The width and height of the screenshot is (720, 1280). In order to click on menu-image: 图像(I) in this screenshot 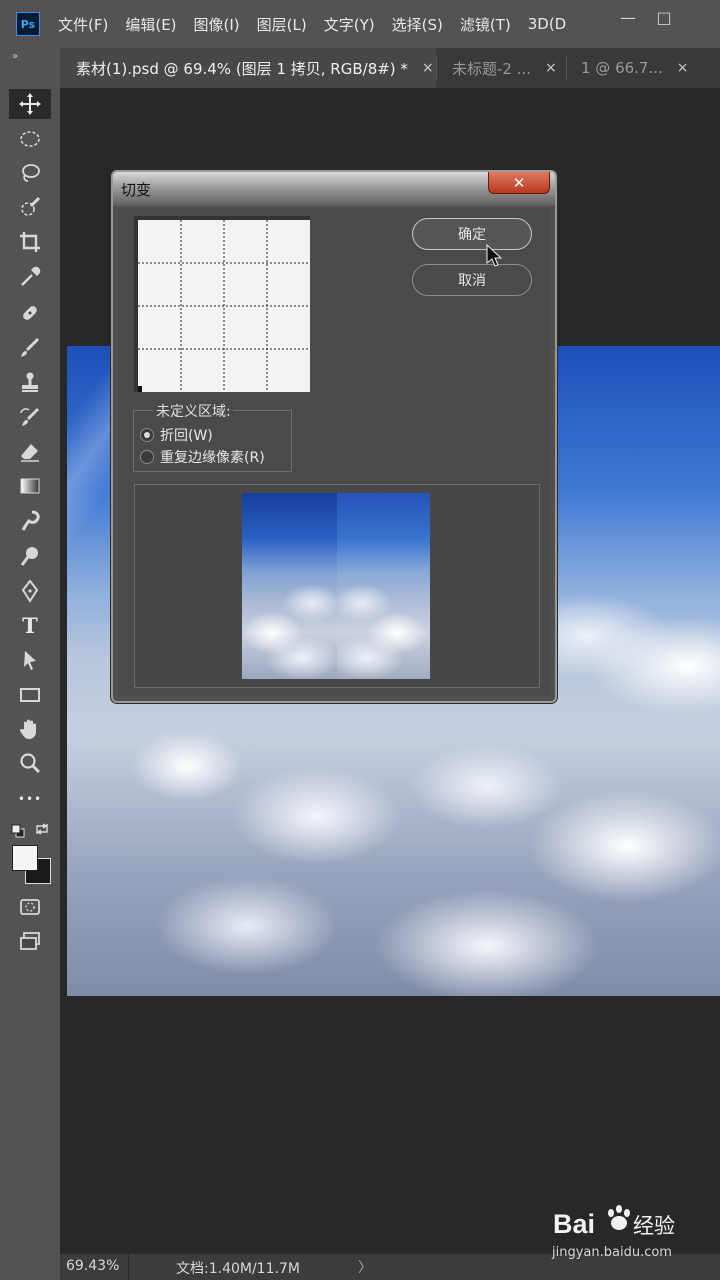, I will do `click(217, 24)`.